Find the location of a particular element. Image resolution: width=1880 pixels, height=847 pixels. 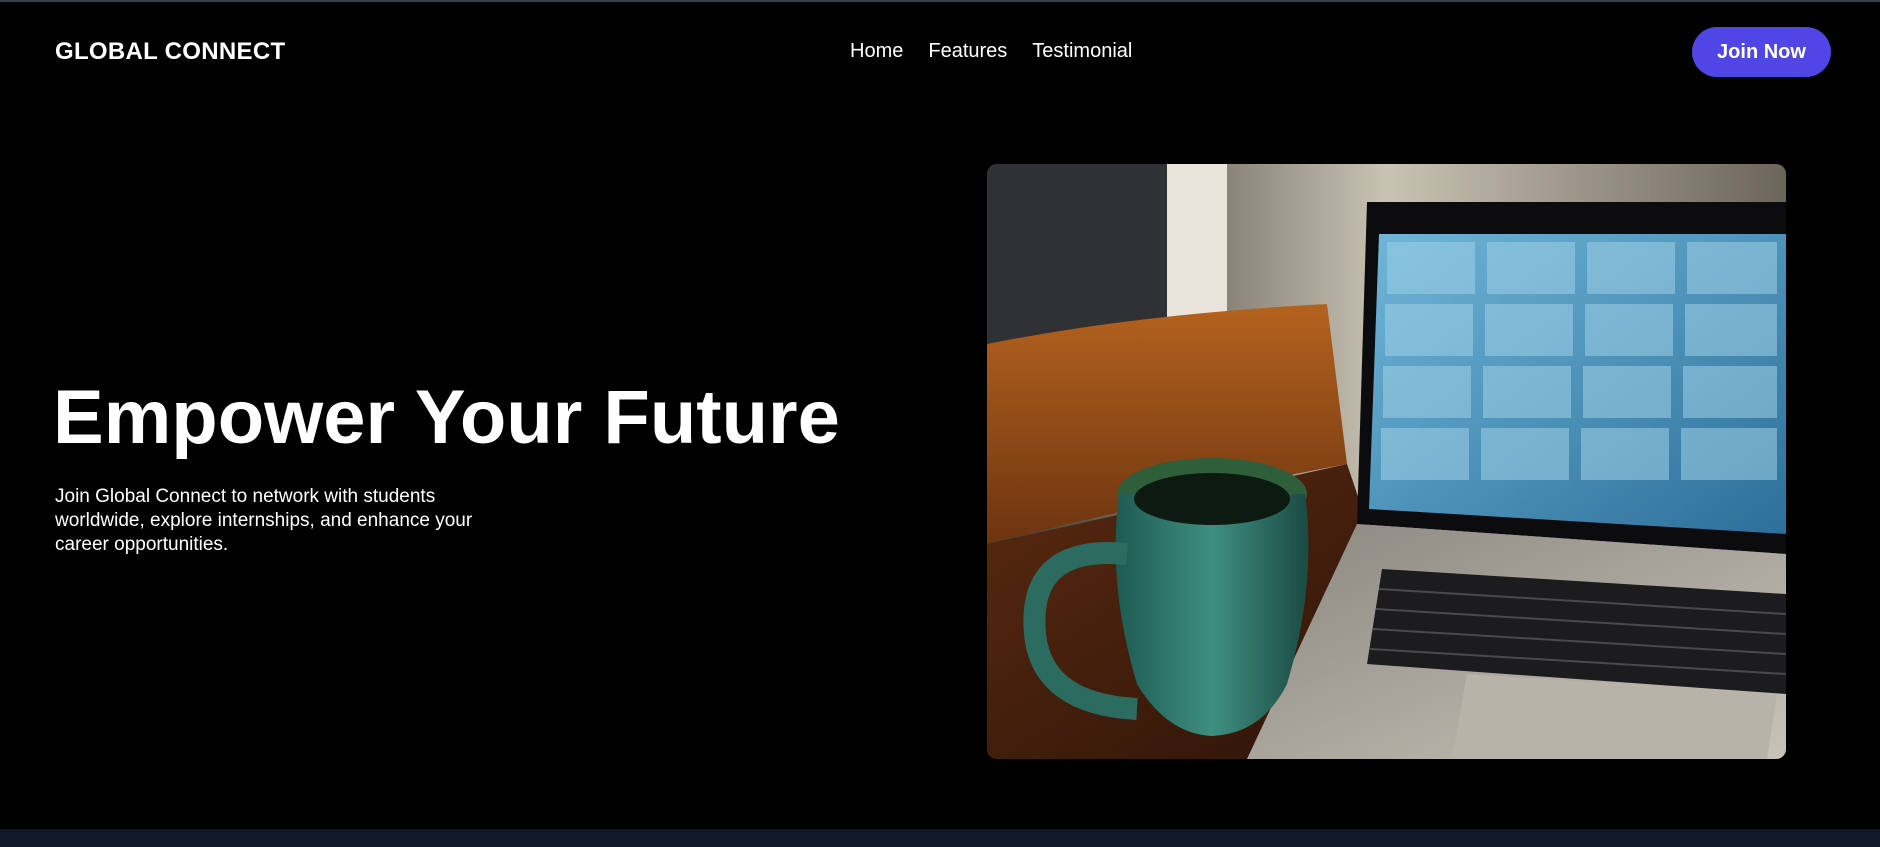

nav-link-features: Features is located at coordinates (967, 51).